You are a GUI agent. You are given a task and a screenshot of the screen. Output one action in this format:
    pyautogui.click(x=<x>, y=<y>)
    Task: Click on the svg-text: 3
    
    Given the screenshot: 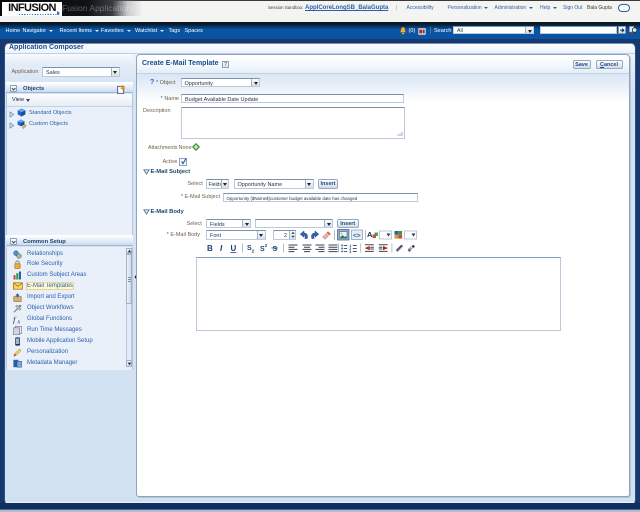 What is the action you would take?
    pyautogui.click(x=350, y=251)
    